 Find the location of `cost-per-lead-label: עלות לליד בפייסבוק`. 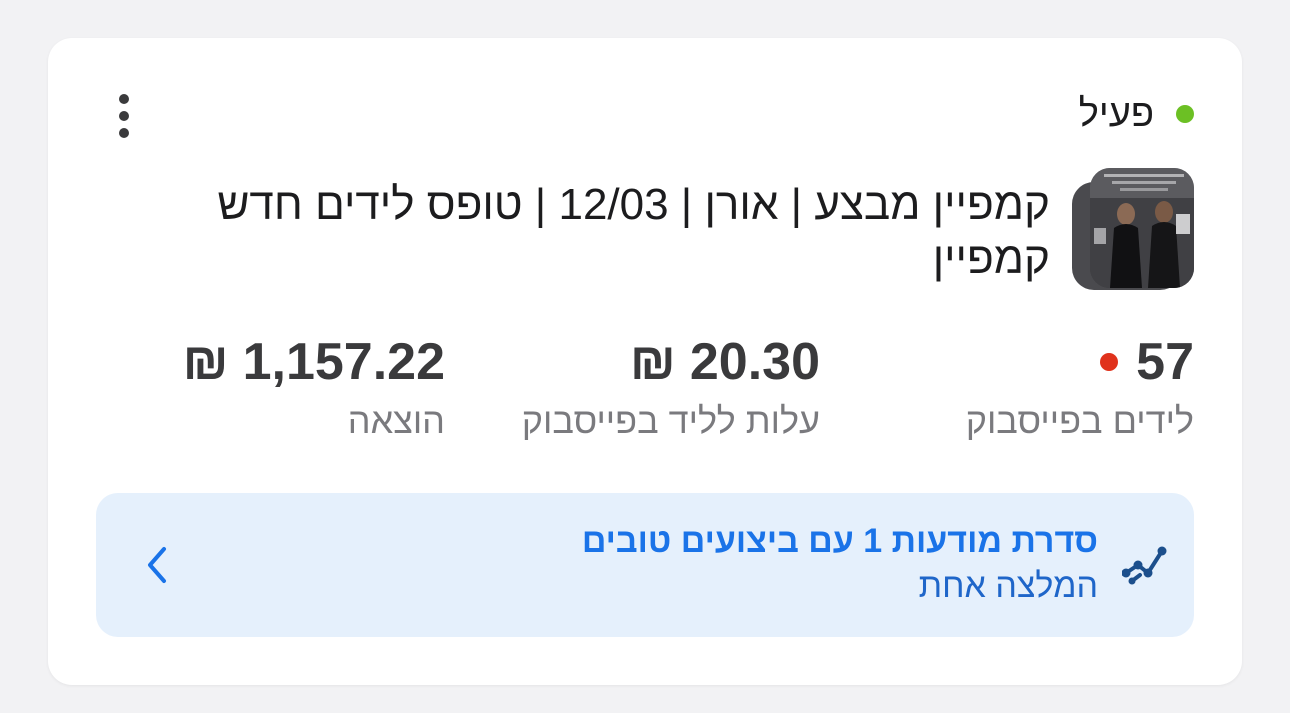

cost-per-lead-label: עלות לליד בפייסבוק is located at coordinates (670, 420).